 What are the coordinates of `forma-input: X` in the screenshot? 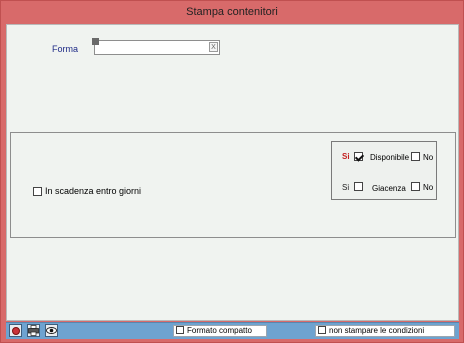 It's located at (156, 46).